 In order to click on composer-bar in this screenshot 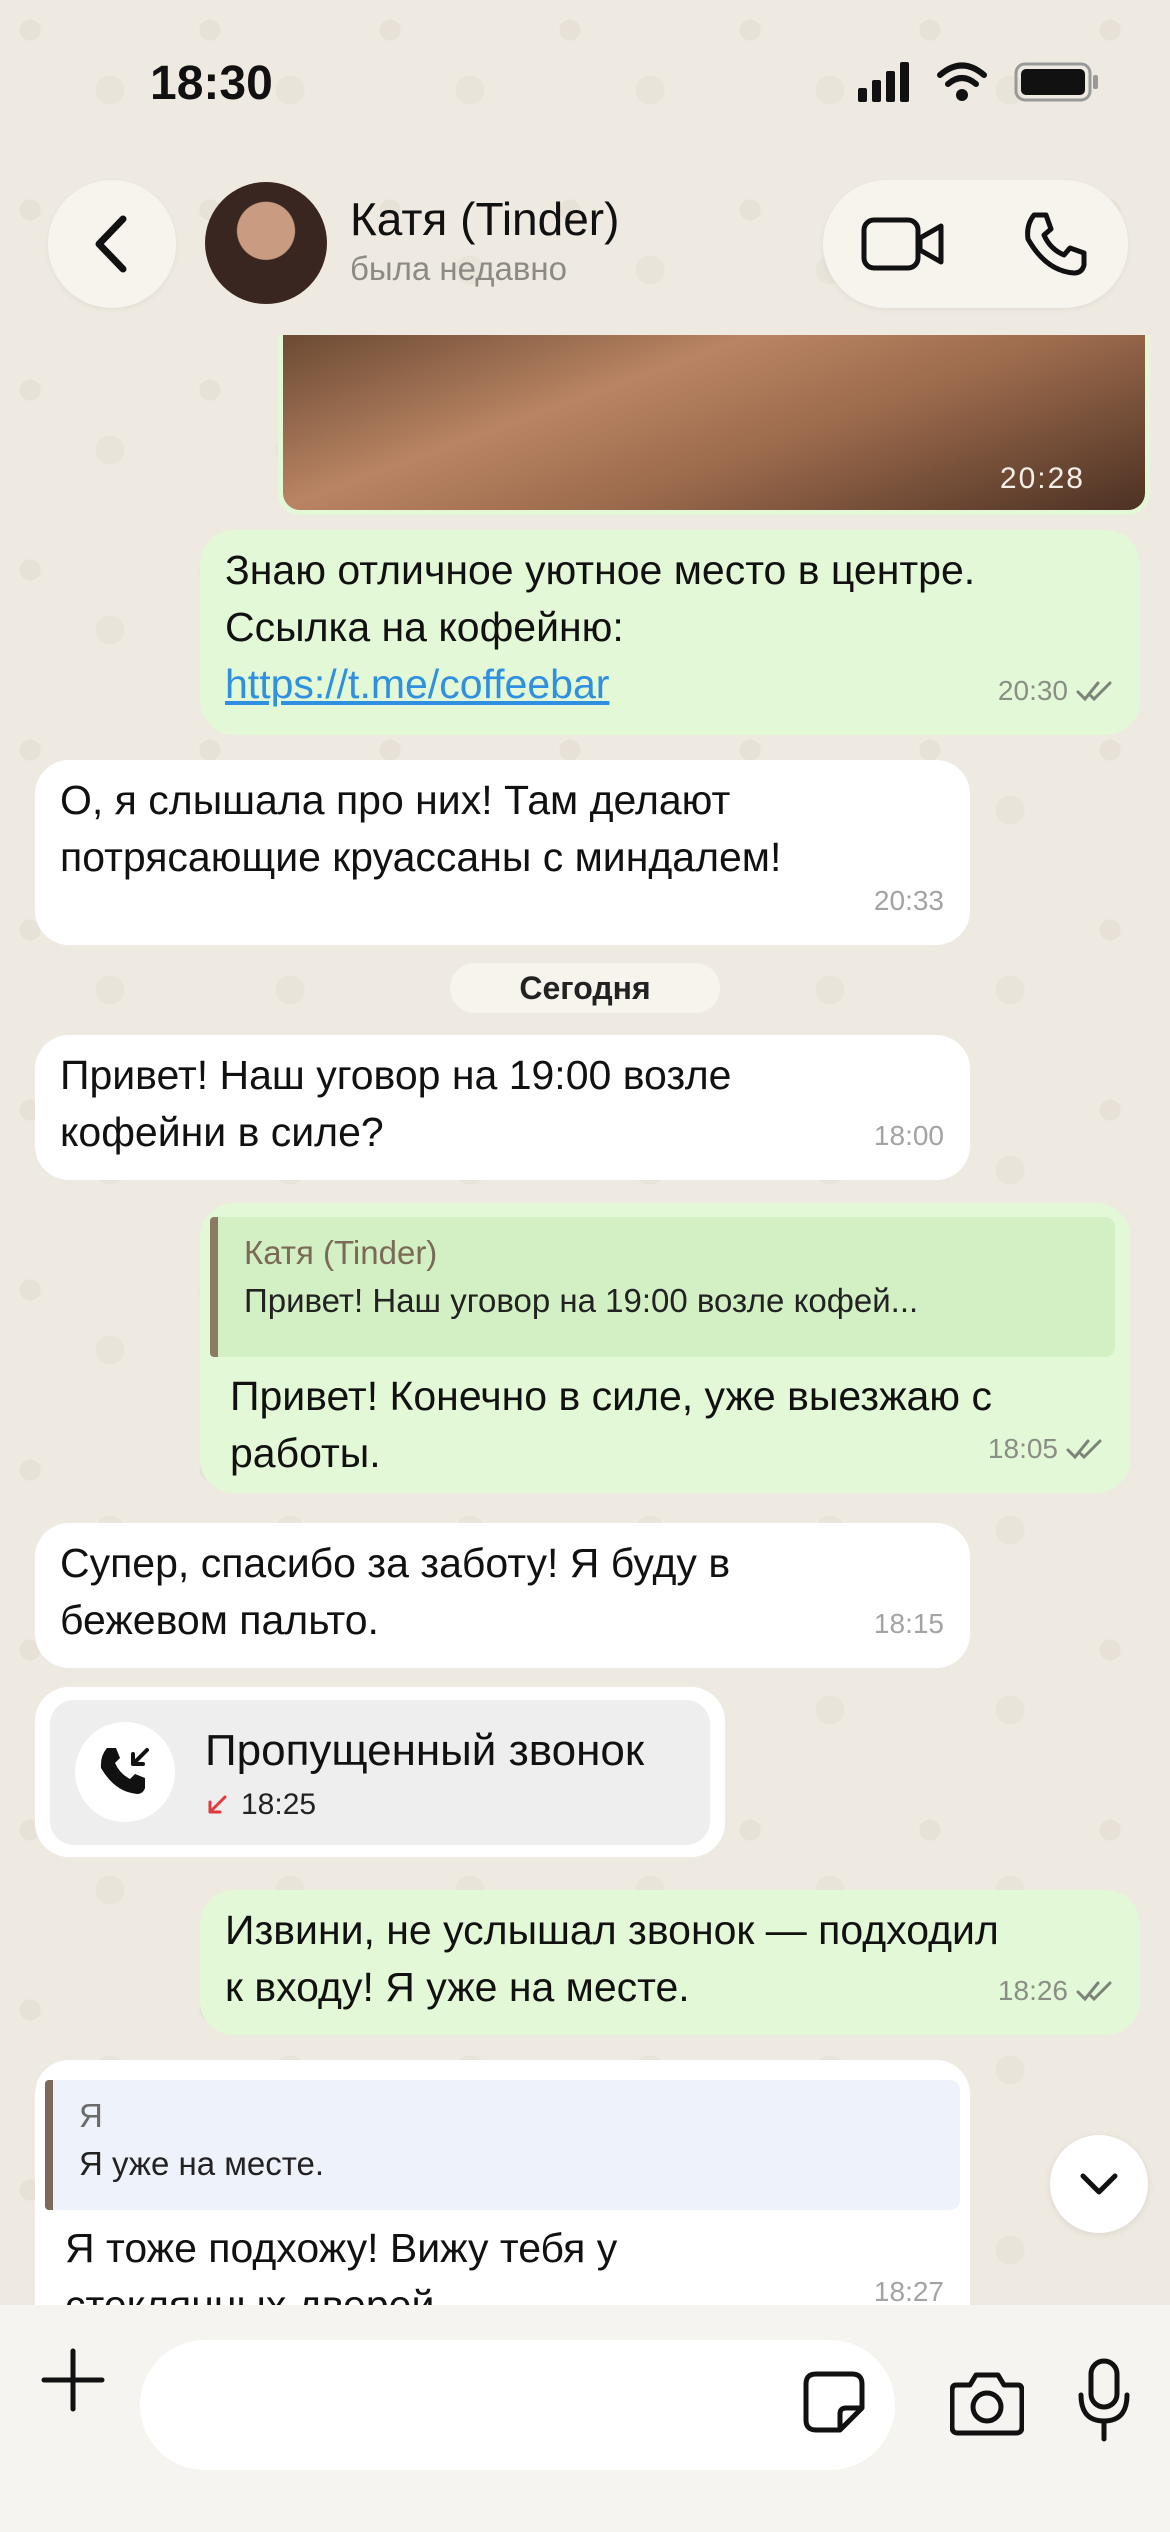, I will do `click(585, 2418)`.